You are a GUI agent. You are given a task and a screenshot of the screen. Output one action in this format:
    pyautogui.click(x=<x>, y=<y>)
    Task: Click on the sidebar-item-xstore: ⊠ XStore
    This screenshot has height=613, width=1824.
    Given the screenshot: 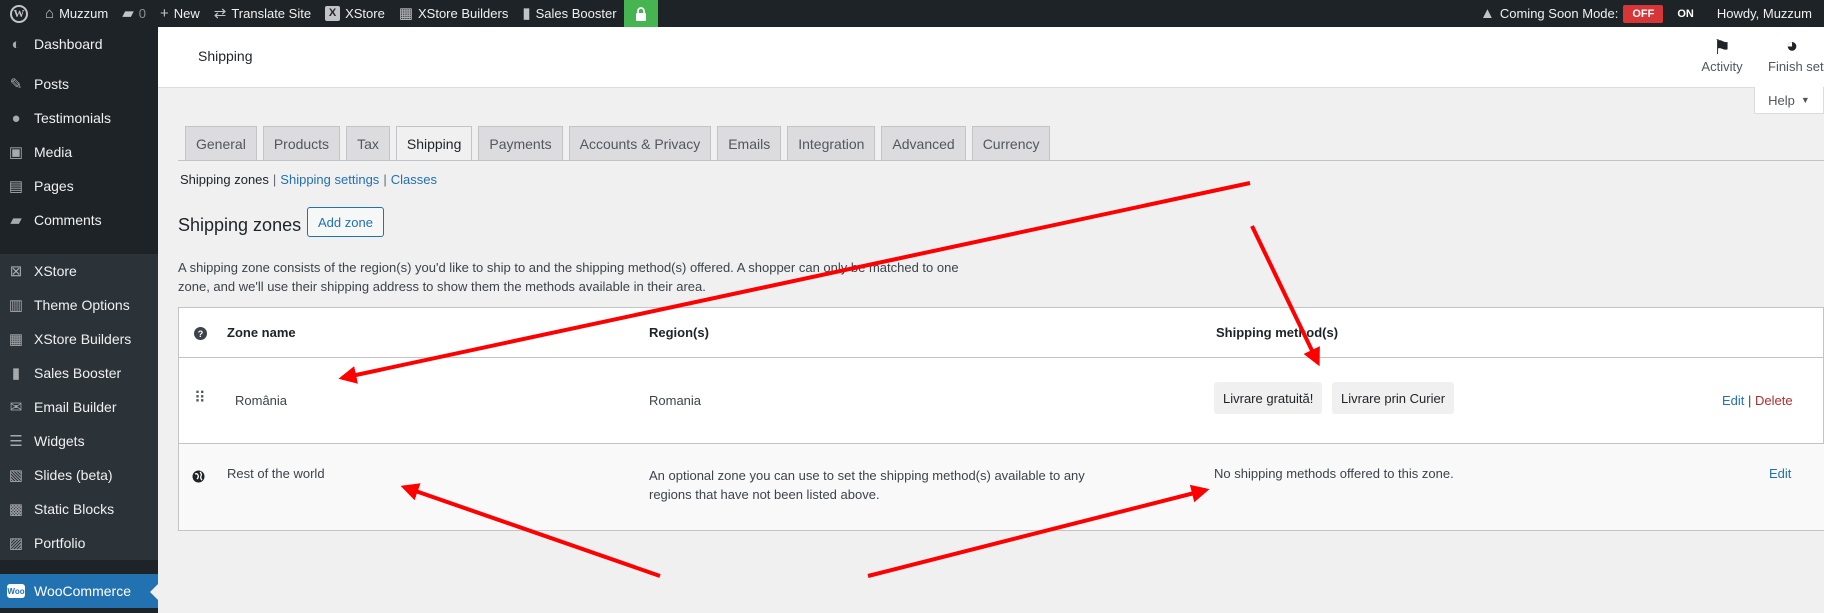 What is the action you would take?
    pyautogui.click(x=79, y=271)
    